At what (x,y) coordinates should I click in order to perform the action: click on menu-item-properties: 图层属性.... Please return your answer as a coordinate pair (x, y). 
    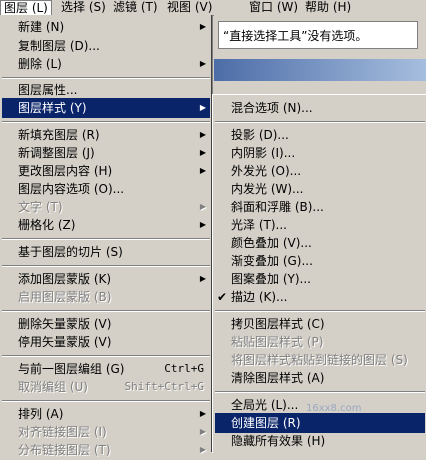
    Looking at the image, I should click on (106, 90).